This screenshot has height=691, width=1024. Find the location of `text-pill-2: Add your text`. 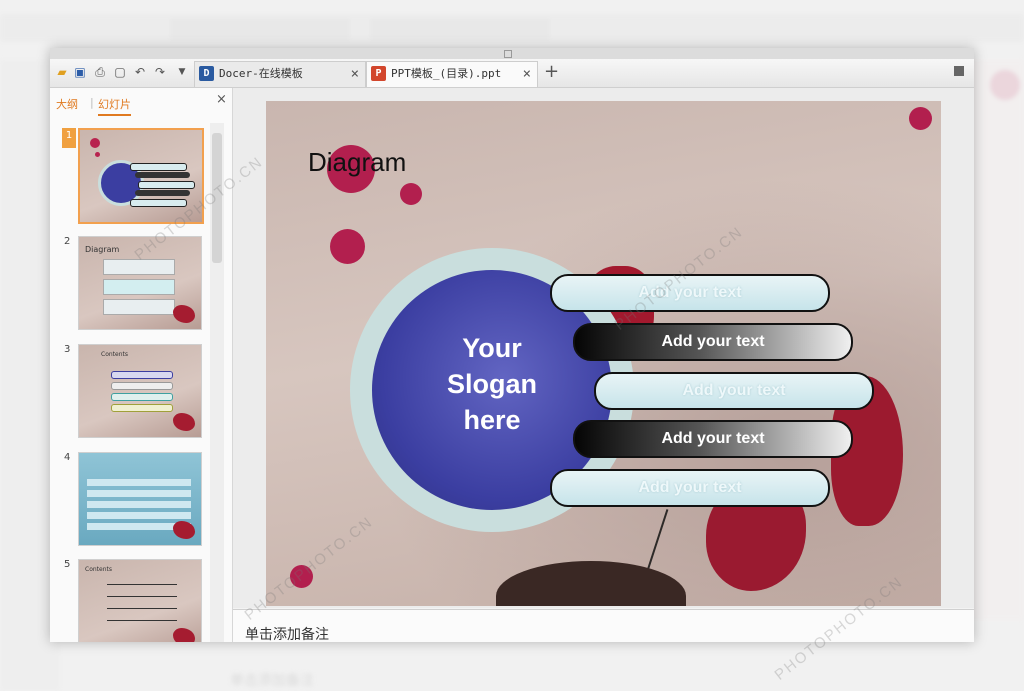

text-pill-2: Add your text is located at coordinates (713, 342).